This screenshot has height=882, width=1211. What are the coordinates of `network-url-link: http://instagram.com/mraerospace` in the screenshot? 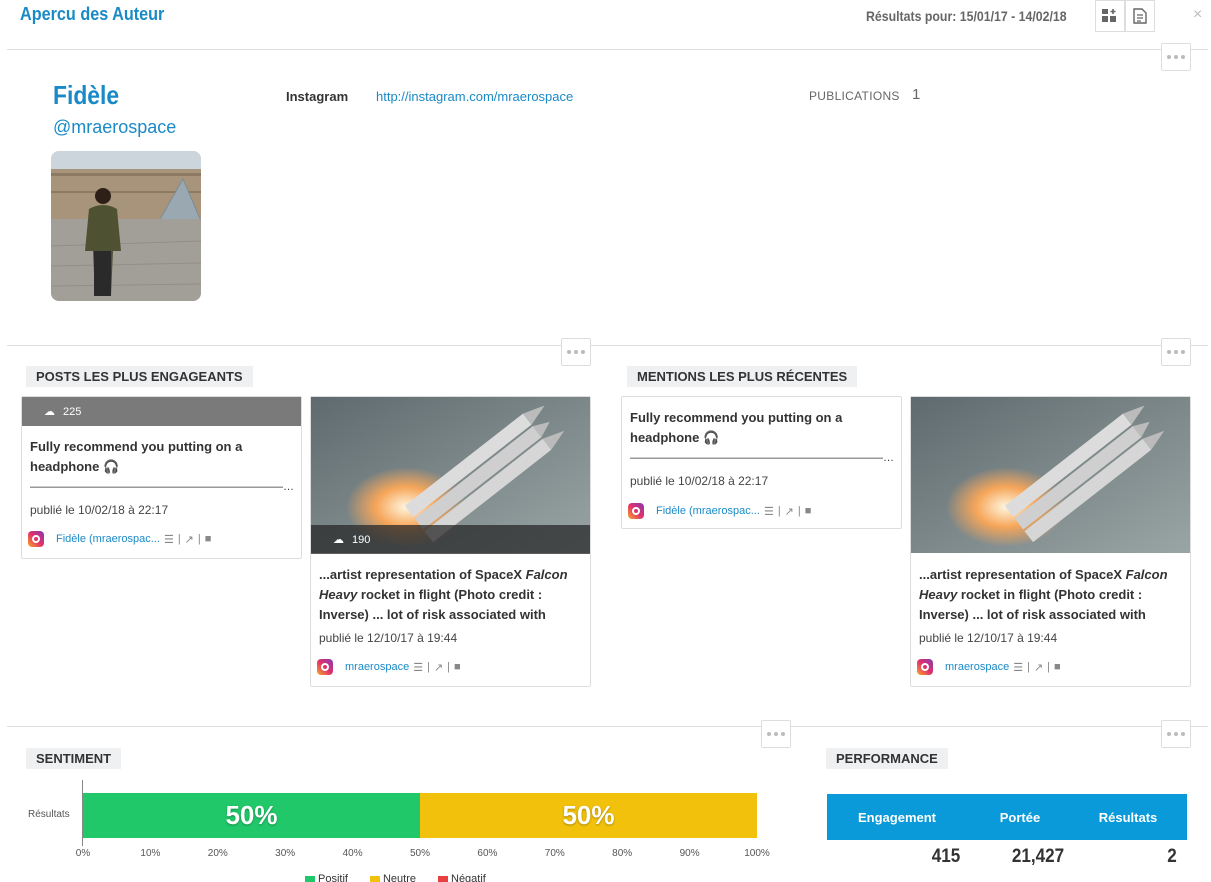 It's located at (474, 96).